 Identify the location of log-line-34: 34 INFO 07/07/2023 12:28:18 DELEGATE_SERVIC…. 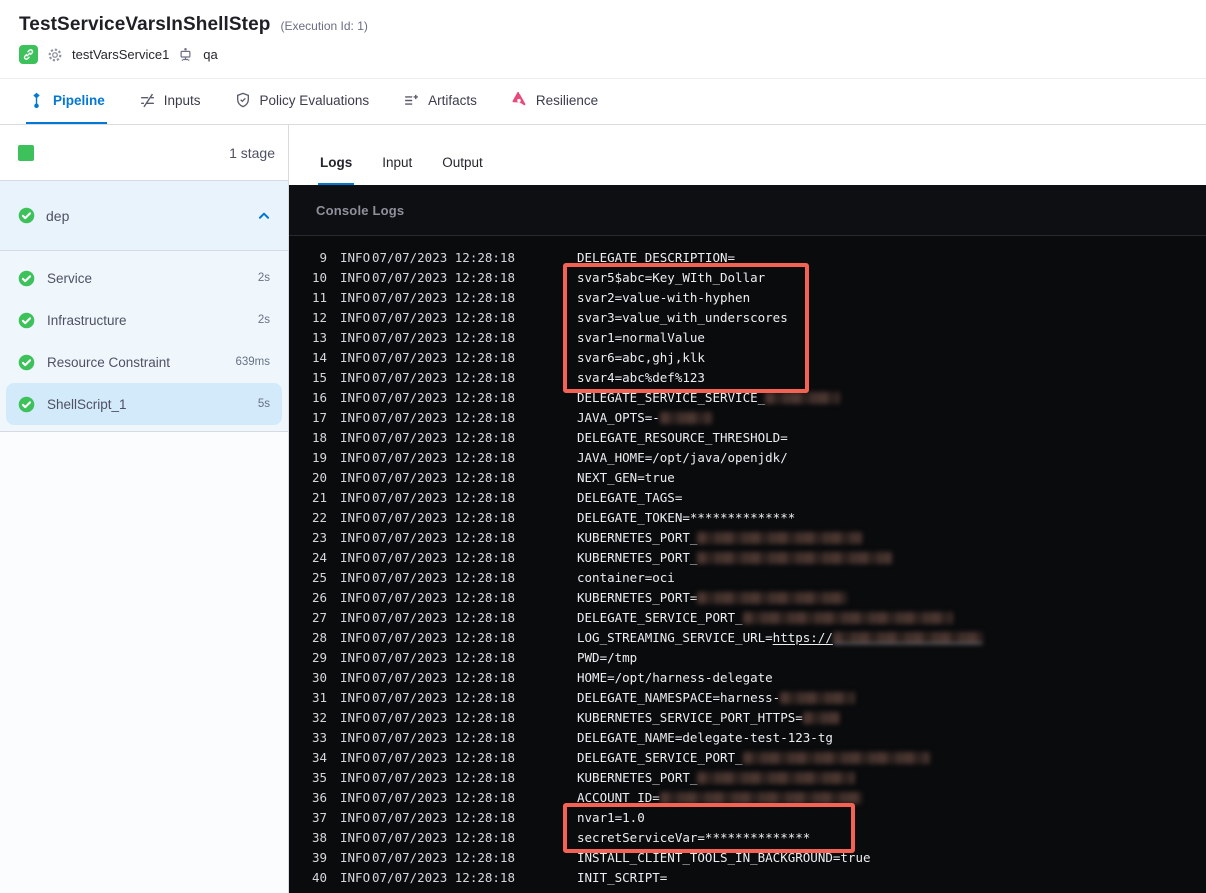
(747, 758).